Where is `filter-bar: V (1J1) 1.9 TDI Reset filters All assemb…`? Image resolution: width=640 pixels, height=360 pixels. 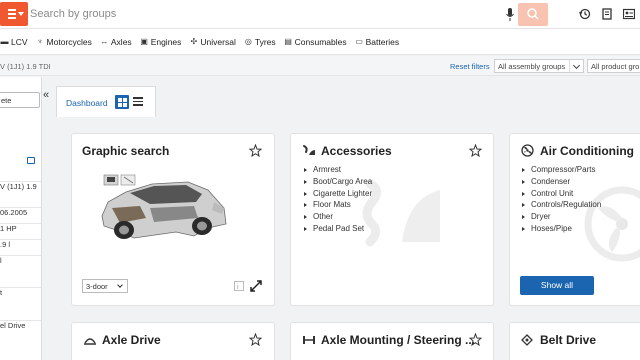
filter-bar: V (1J1) 1.9 TDI Reset filters All assemb… is located at coordinates (320, 66).